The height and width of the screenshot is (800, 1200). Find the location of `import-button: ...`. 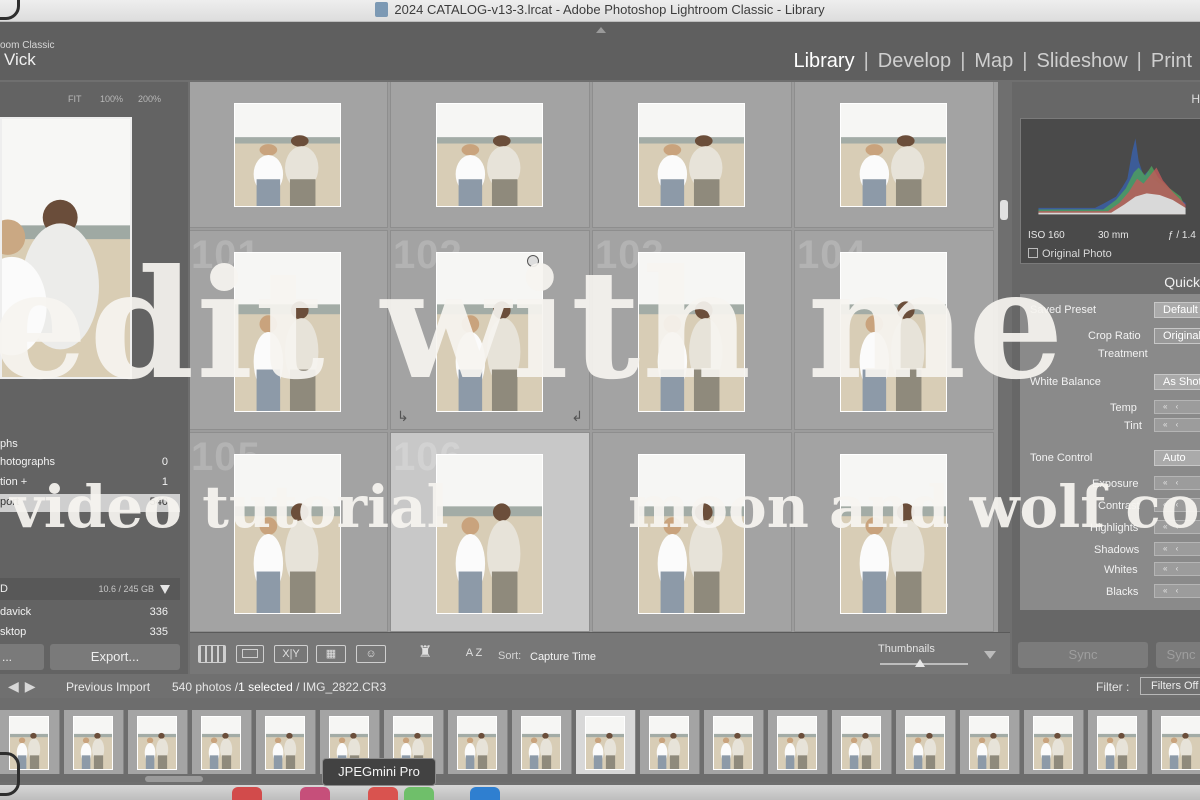

import-button: ... is located at coordinates (22, 657).